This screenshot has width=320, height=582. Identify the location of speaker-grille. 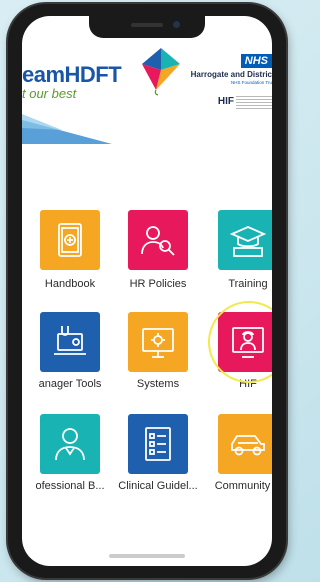
(147, 25).